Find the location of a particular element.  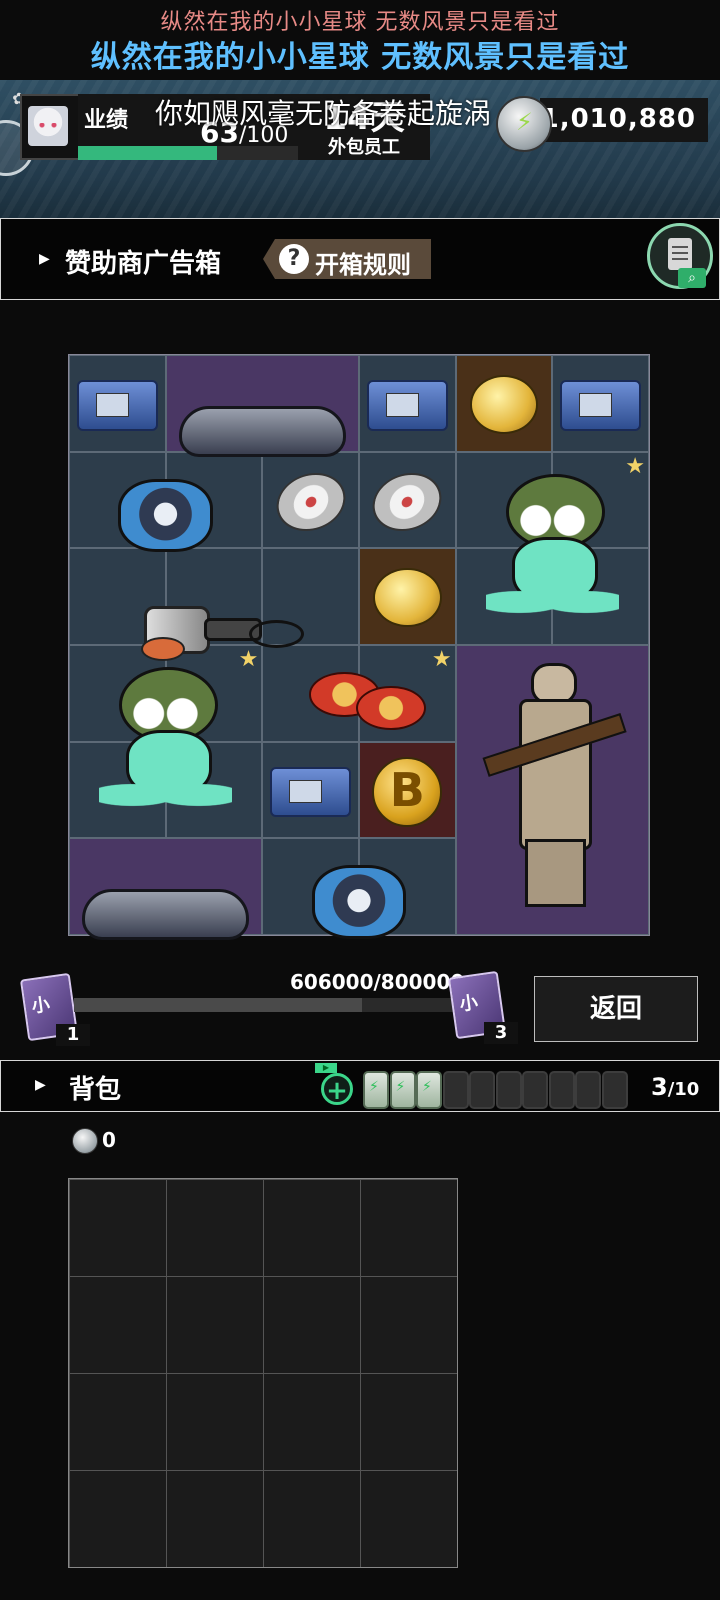

money-panel: 1,010,880 is located at coordinates (624, 120).